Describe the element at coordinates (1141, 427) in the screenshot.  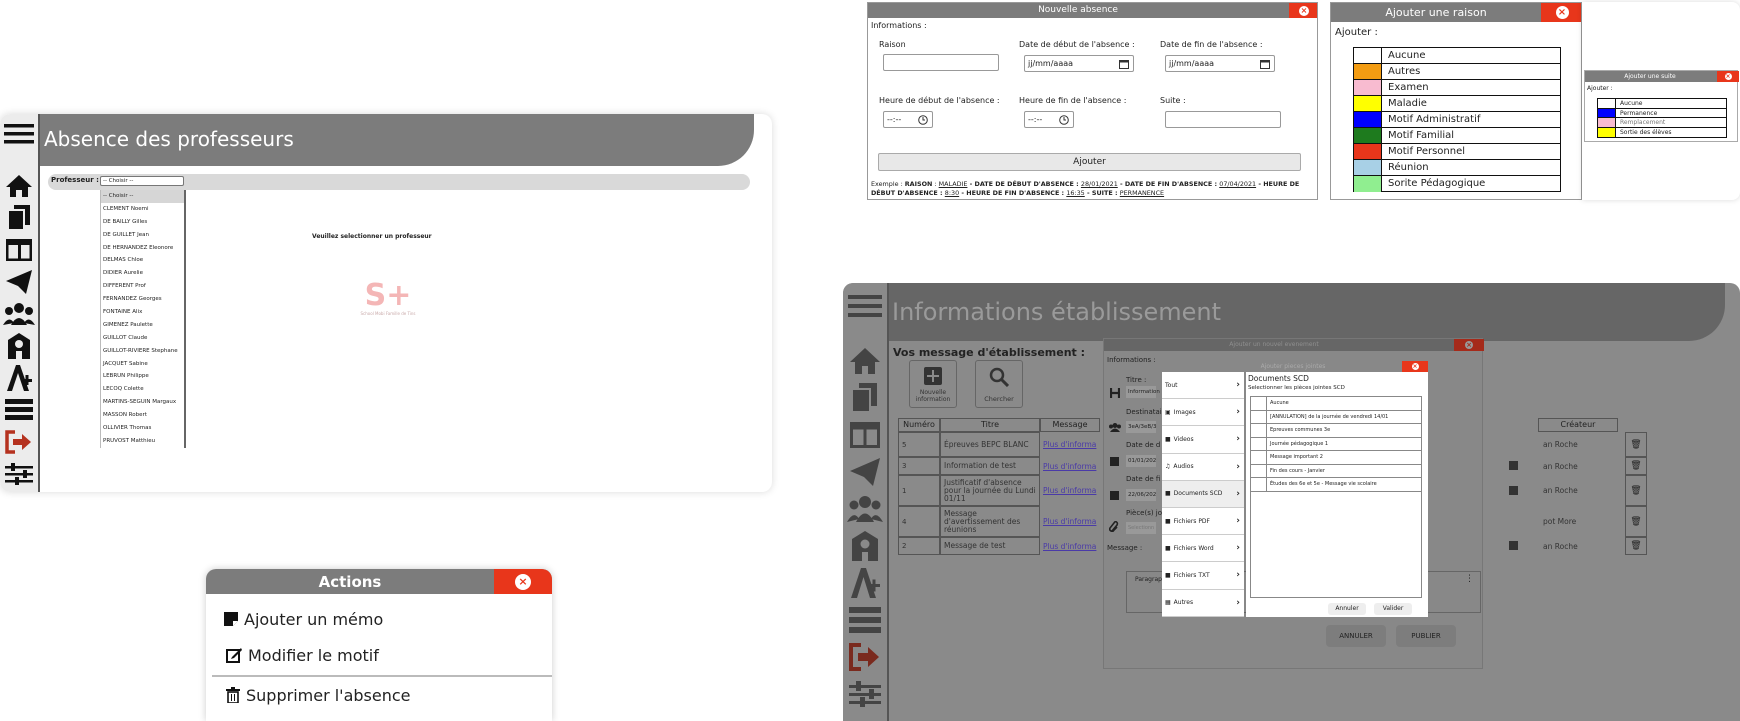
I see `destinataire-input: 3eA/3eB/3` at that location.